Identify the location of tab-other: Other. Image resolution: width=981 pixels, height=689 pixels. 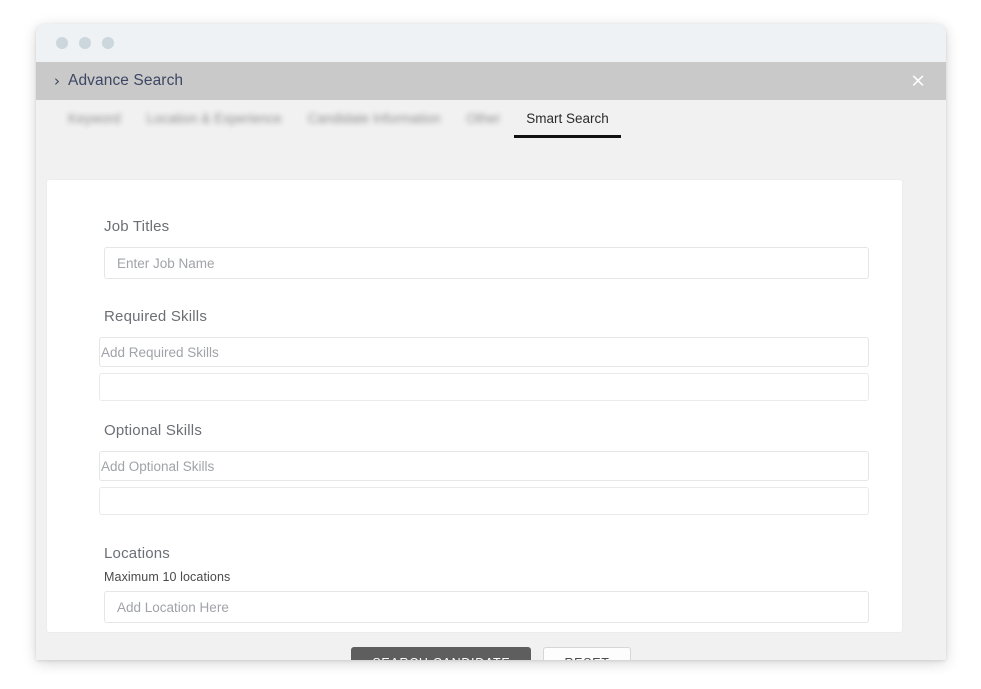
(483, 118).